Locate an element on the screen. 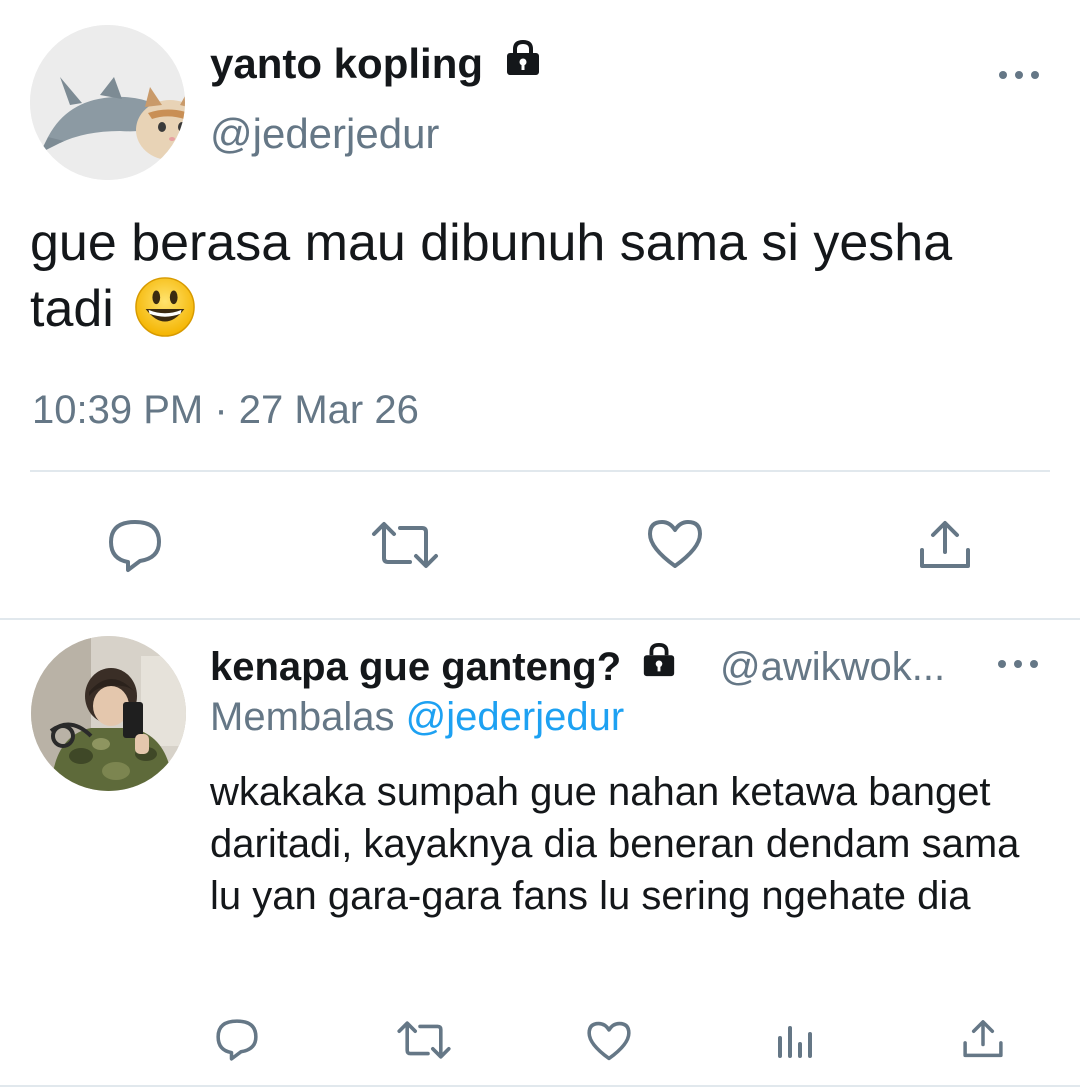  tweet-timestamp: 10:39 PM · 27 Mar 26 is located at coordinates (225, 410).